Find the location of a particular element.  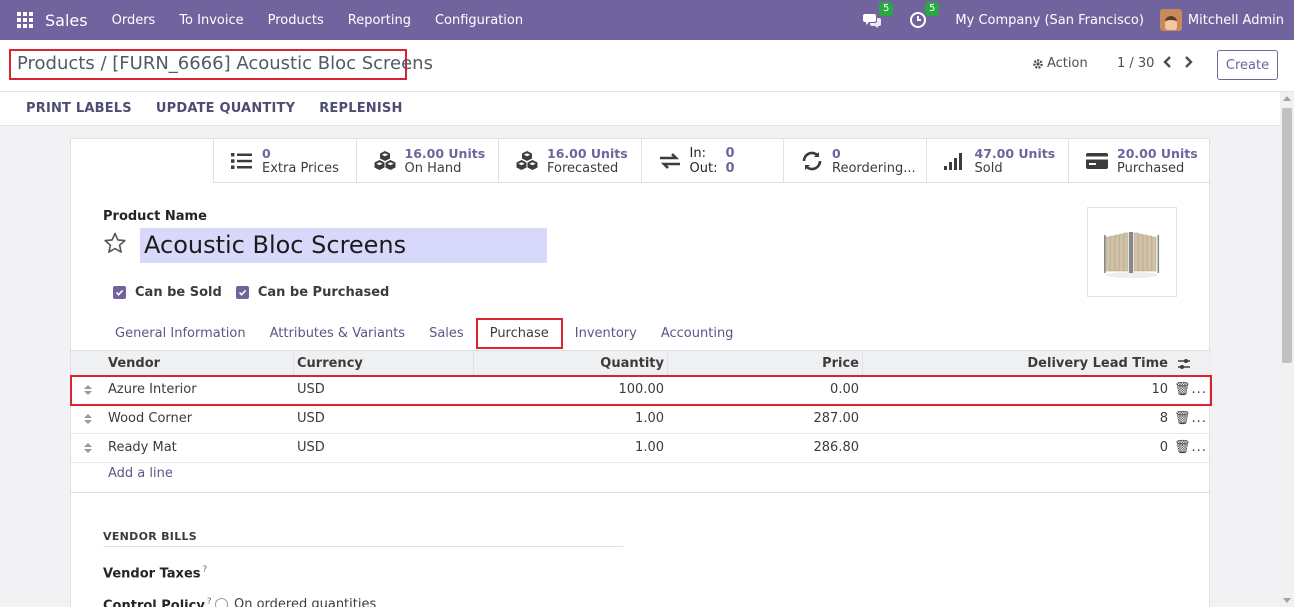

purchased-value: 20.00 Units is located at coordinates (1157, 153).